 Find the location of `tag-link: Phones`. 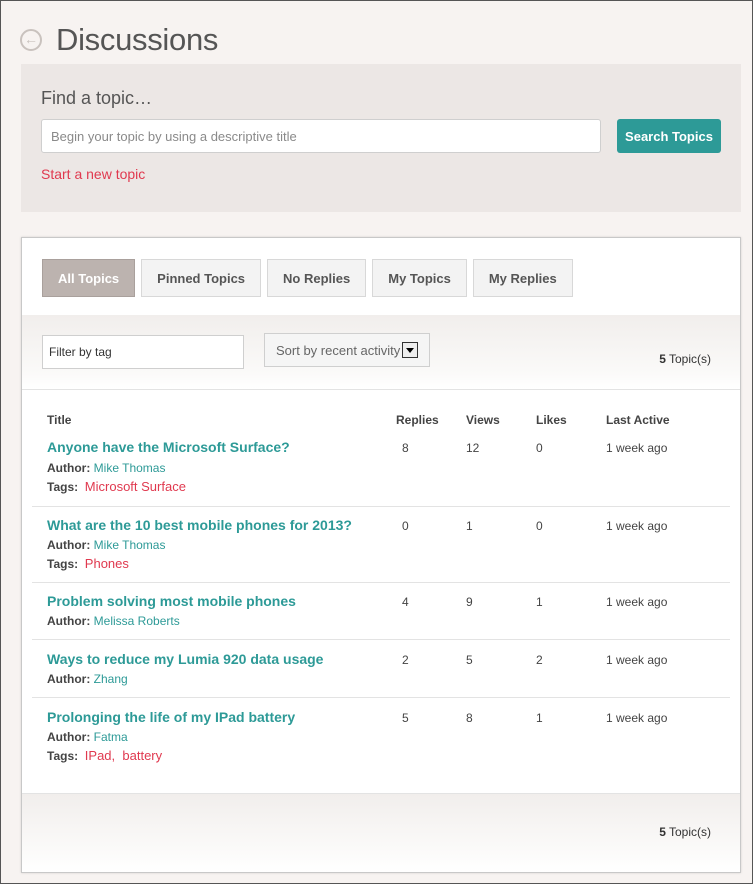

tag-link: Phones is located at coordinates (107, 563).